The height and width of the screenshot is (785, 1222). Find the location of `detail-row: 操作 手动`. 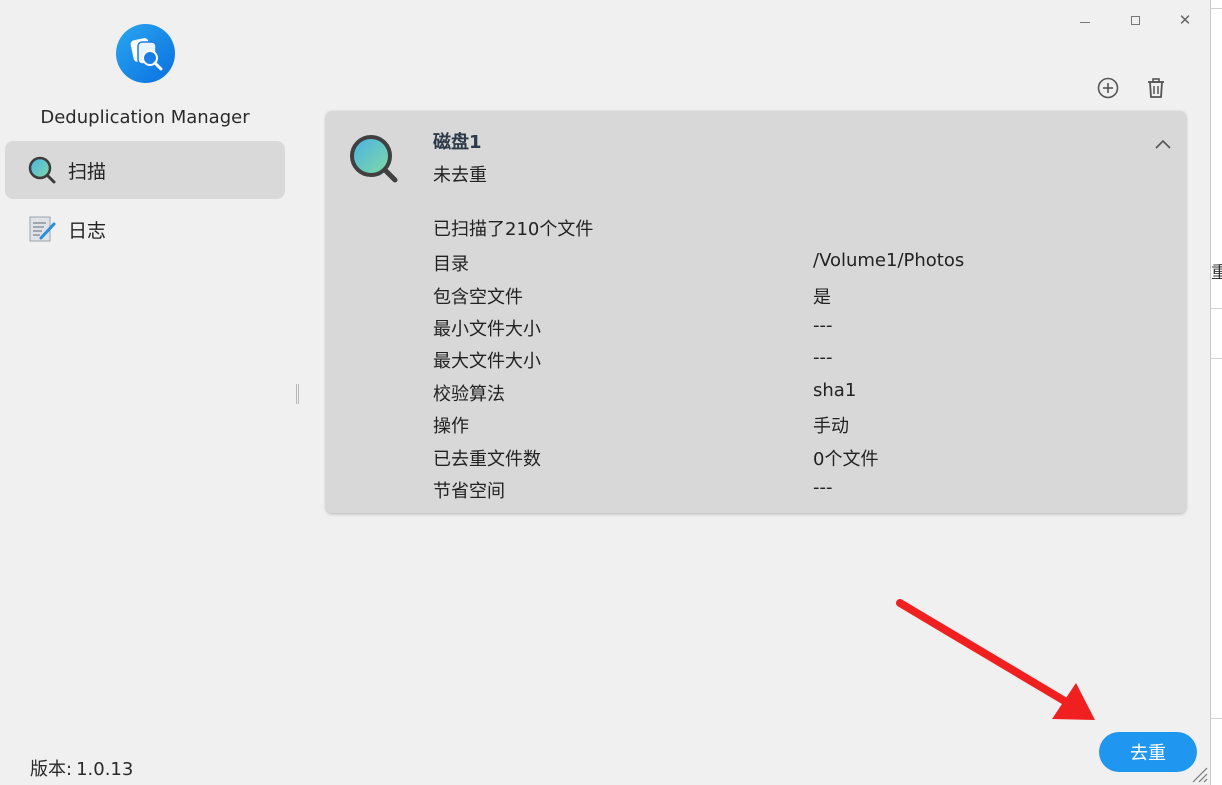

detail-row: 操作 手动 is located at coordinates (793, 428).